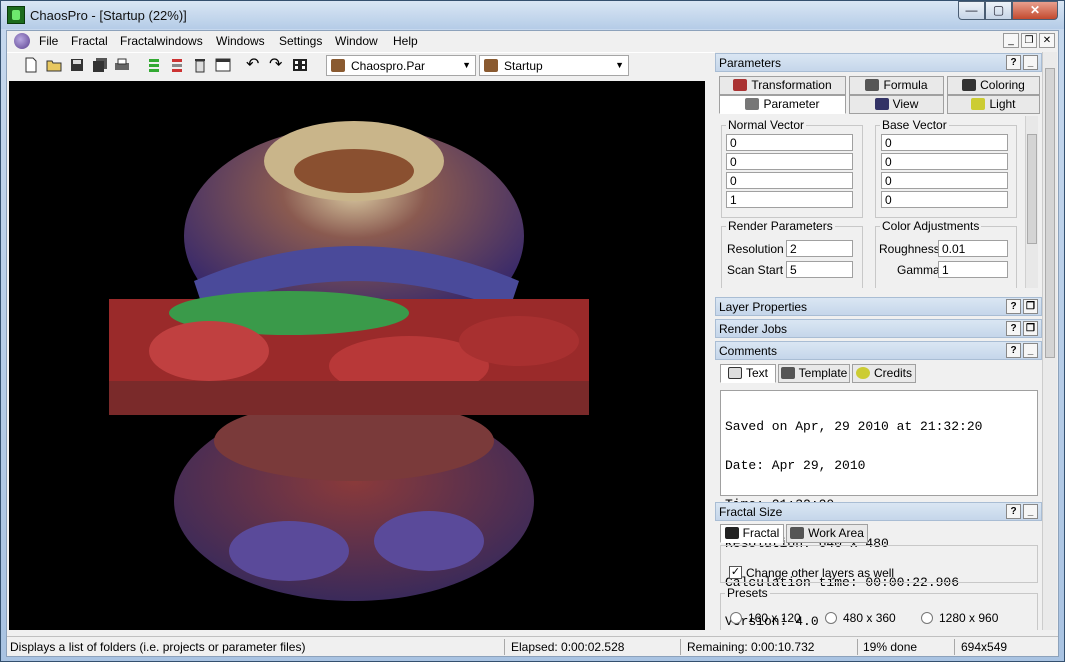  I want to click on light-icon, so click(978, 104).